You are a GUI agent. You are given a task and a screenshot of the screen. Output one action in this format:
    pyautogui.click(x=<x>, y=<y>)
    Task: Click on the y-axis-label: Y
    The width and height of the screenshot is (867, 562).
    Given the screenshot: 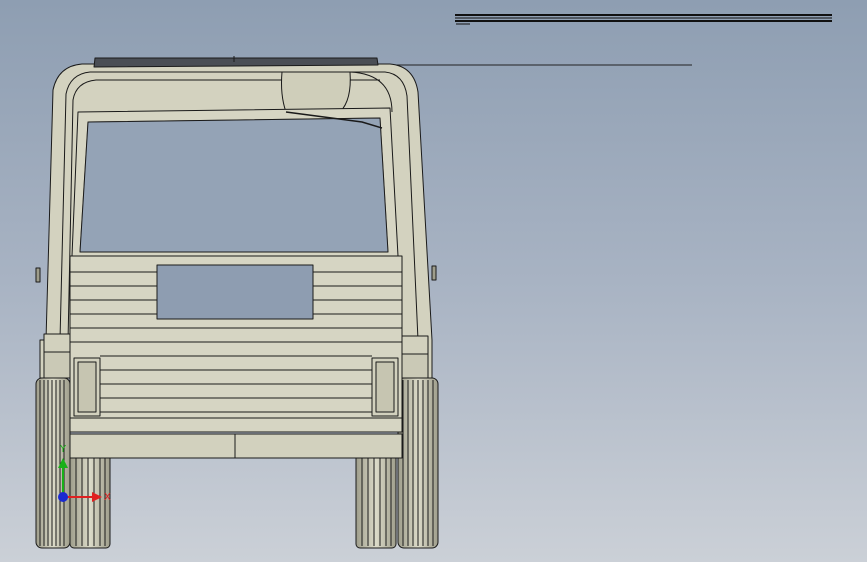 What is the action you would take?
    pyautogui.click(x=63, y=449)
    